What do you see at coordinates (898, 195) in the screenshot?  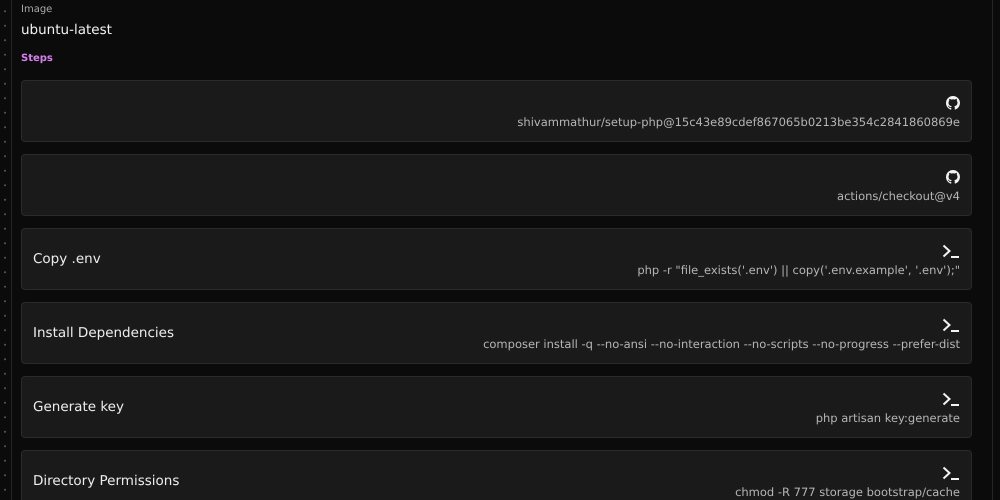 I see `step-command: actions/checkout@v4` at bounding box center [898, 195].